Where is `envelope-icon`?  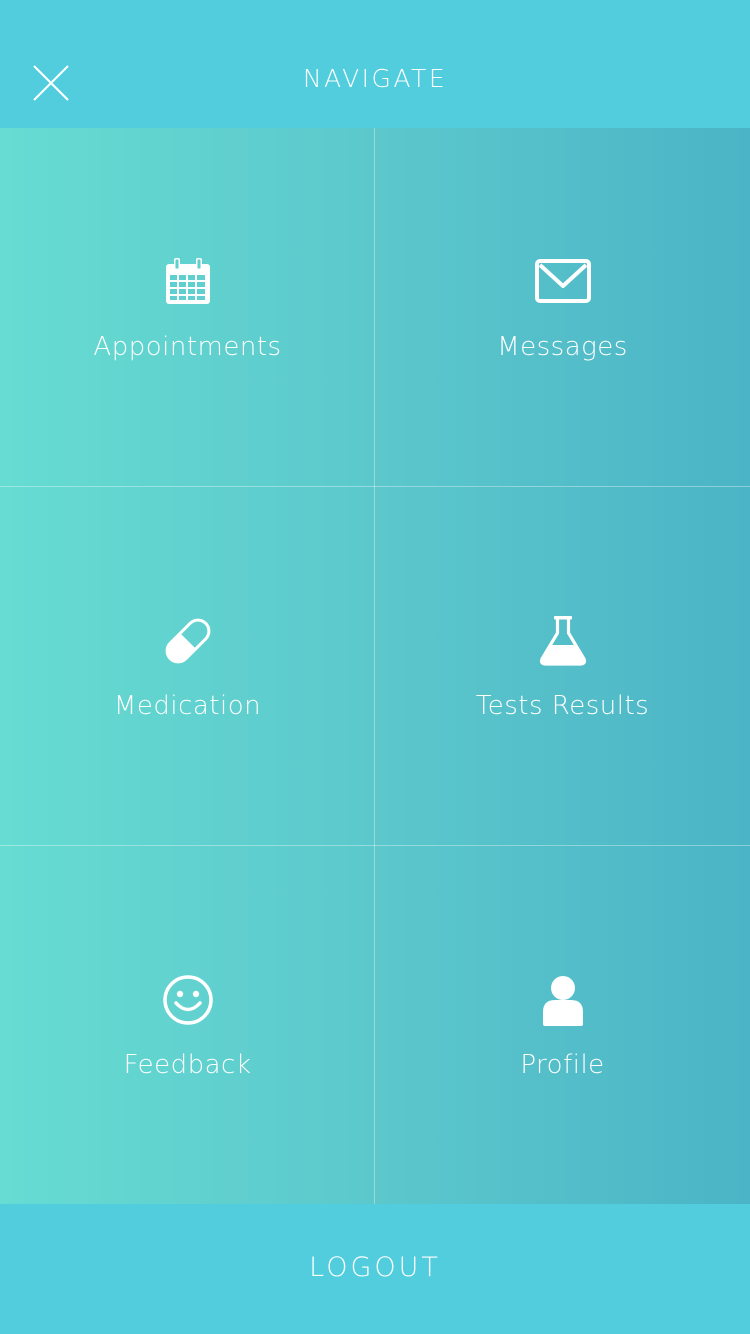
envelope-icon is located at coordinates (562, 282).